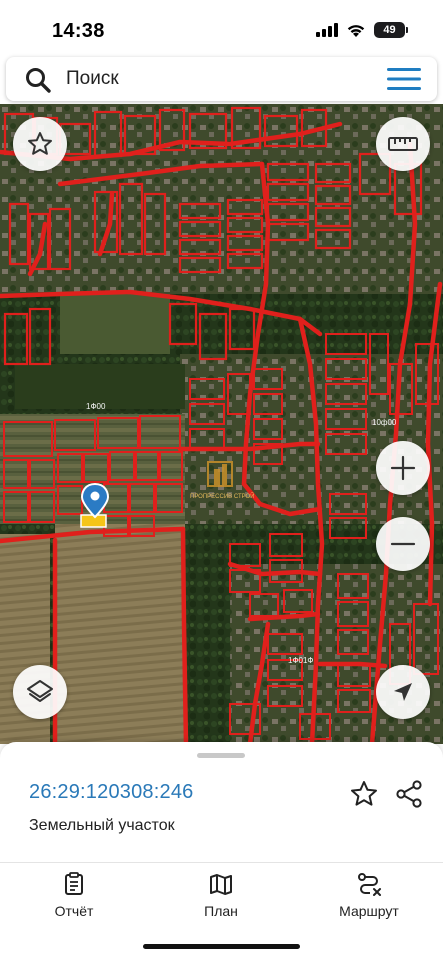 The image size is (443, 960). Describe the element at coordinates (301, 660) in the screenshot. I see `road-label: 1Ф01Ф` at that location.